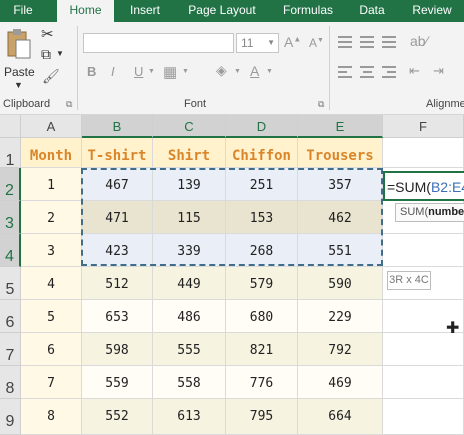  Describe the element at coordinates (262, 283) in the screenshot. I see `table-cell: 579` at that location.